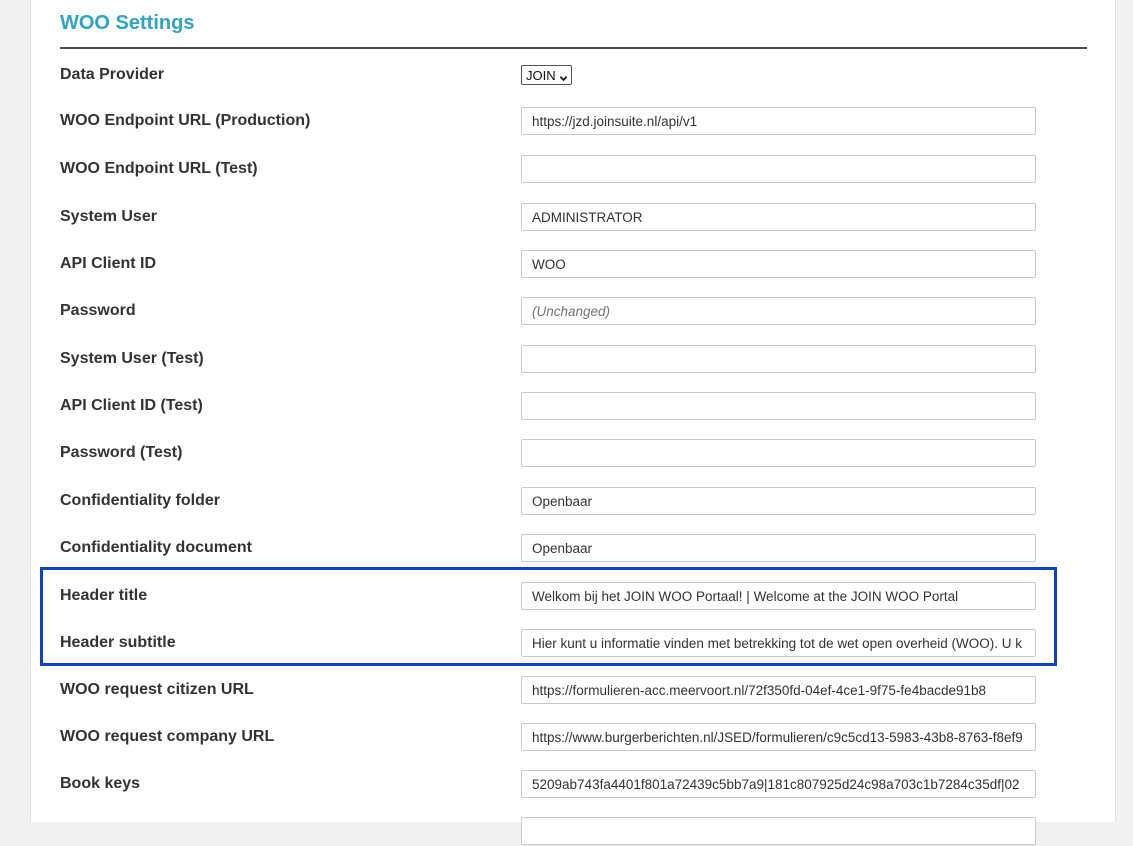 The width and height of the screenshot is (1133, 846). What do you see at coordinates (778, 311) in the screenshot?
I see `password-input` at bounding box center [778, 311].